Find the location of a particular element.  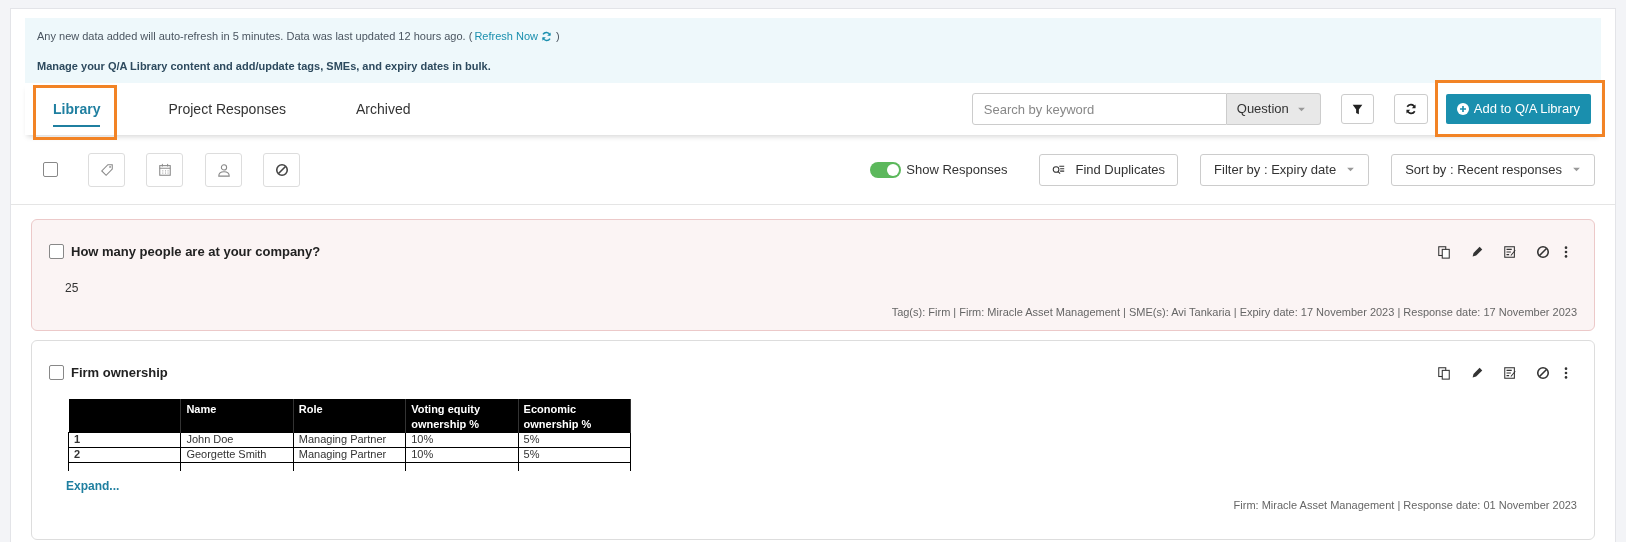

paren-text: ) is located at coordinates (557, 36).